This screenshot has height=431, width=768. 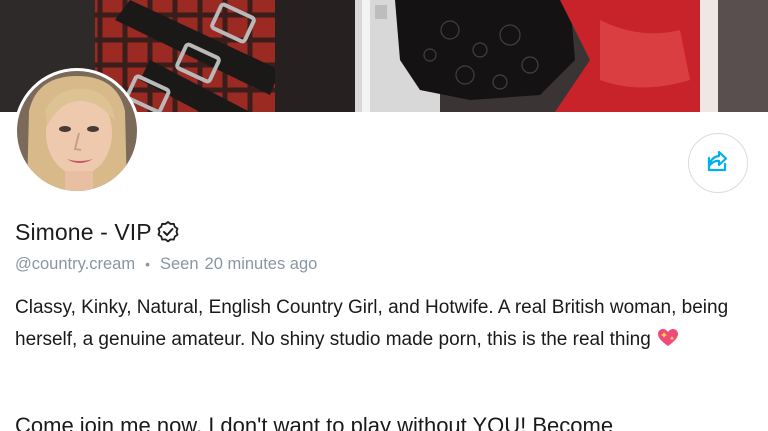 I want to click on profile-display-name: Simone - VIP, so click(x=83, y=231).